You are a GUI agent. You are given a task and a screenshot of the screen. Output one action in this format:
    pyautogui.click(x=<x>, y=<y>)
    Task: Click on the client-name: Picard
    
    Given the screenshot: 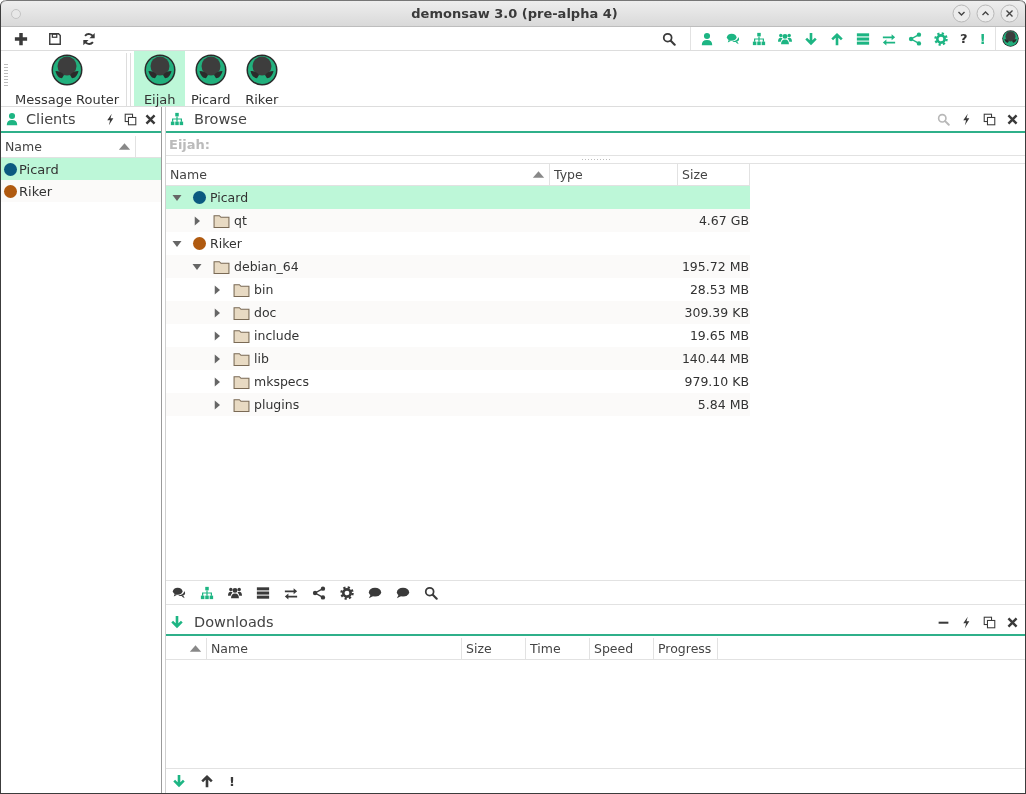 What is the action you would take?
    pyautogui.click(x=39, y=169)
    